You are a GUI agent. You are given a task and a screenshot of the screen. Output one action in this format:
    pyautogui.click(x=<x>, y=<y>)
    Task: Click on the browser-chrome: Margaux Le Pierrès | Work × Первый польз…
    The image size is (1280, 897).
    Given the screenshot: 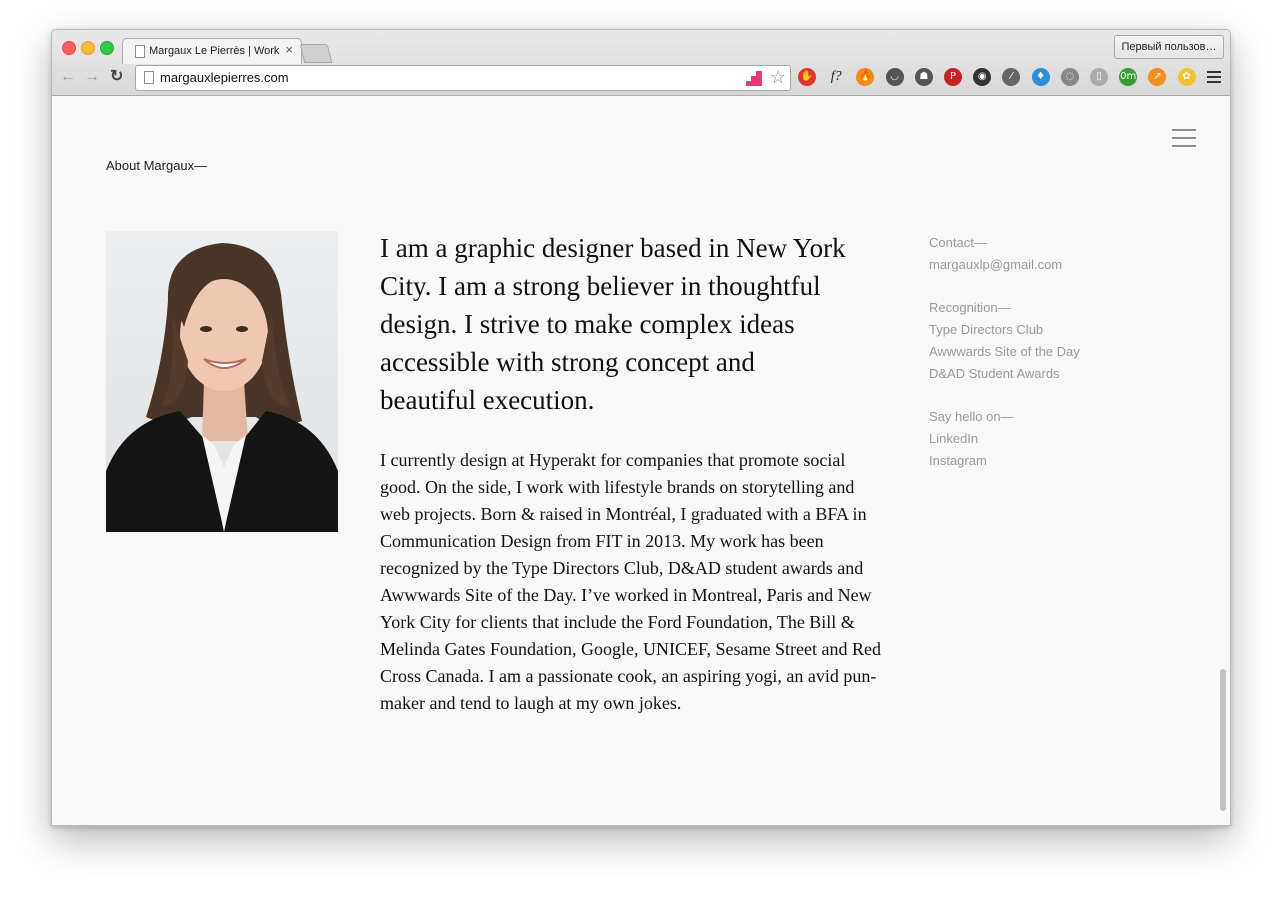 What is the action you would take?
    pyautogui.click(x=641, y=63)
    